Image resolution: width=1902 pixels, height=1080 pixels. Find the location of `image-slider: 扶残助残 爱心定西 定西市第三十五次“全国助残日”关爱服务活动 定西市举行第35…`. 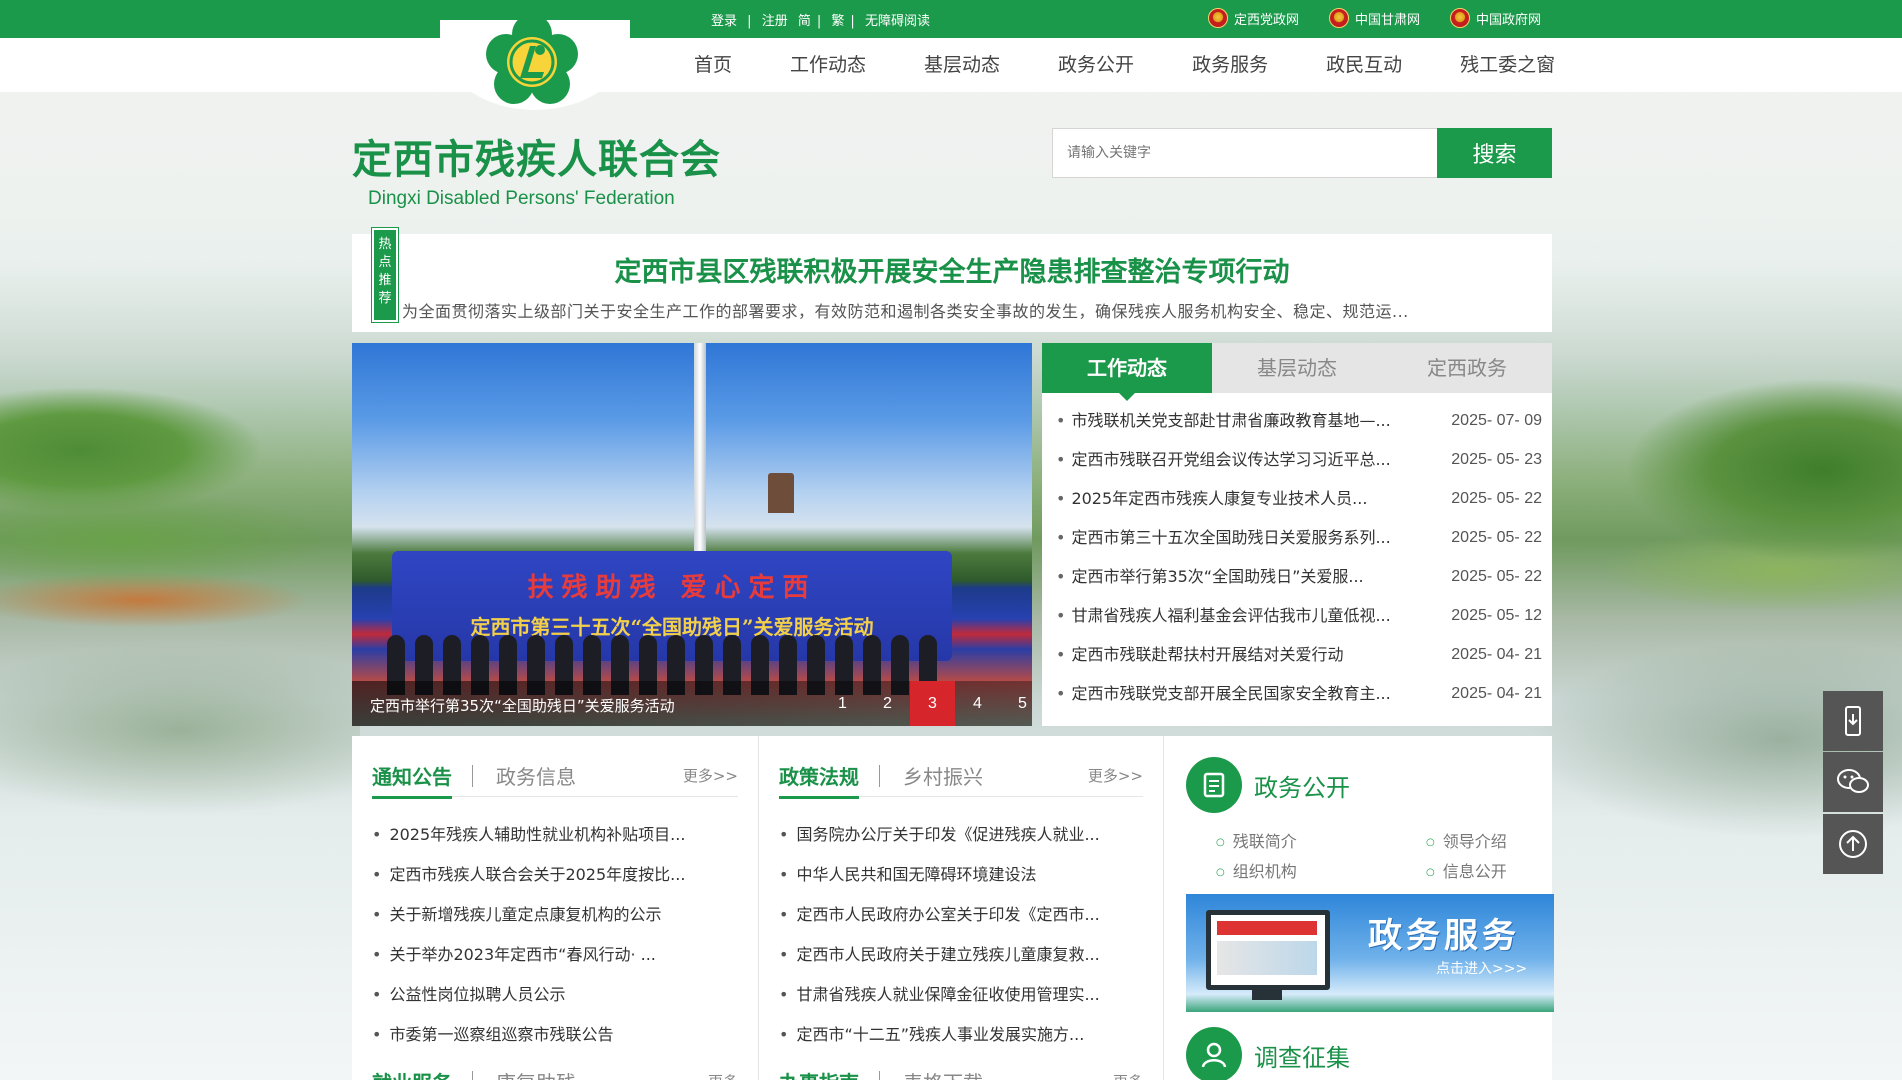

image-slider: 扶残助残 爱心定西 定西市第三十五次“全国助残日”关爱服务活动 定西市举行第35… is located at coordinates (692, 534).